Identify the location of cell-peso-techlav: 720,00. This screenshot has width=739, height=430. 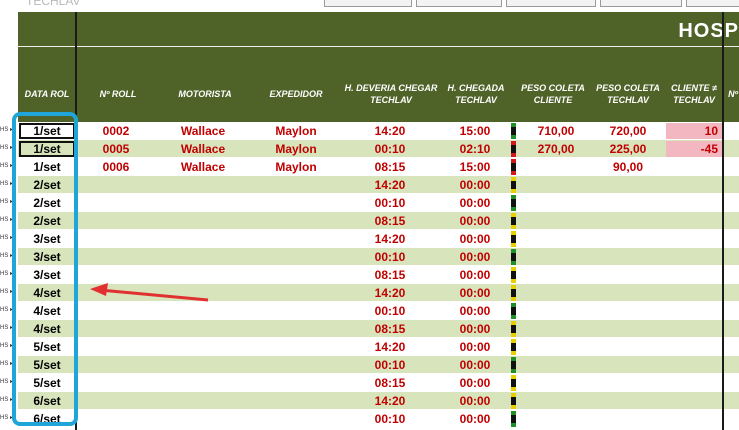
(628, 131).